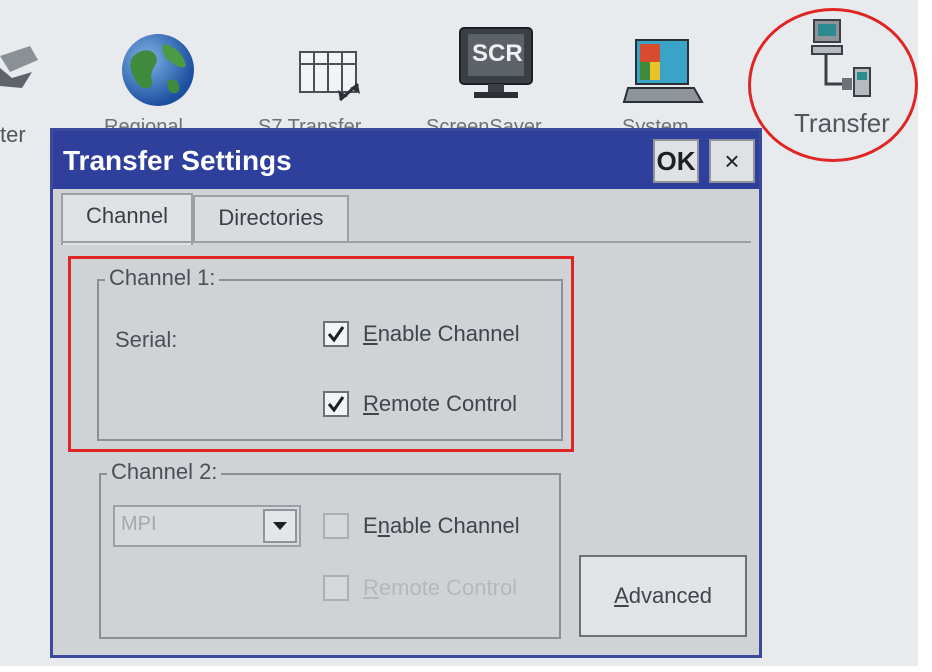 The image size is (932, 672). Describe the element at coordinates (732, 161) in the screenshot. I see `close-button: ×` at that location.